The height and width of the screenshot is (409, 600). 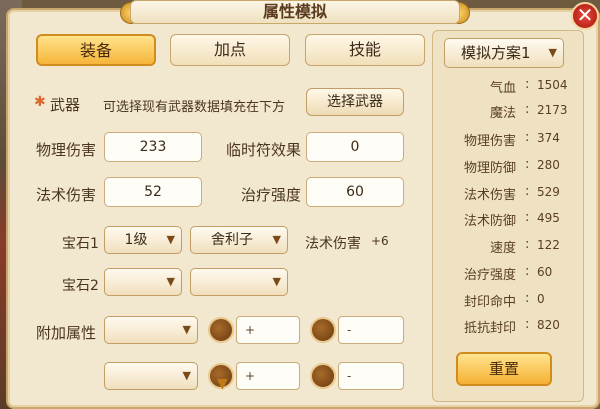 What do you see at coordinates (355, 147) in the screenshot?
I see `temp-rune-field: 0` at bounding box center [355, 147].